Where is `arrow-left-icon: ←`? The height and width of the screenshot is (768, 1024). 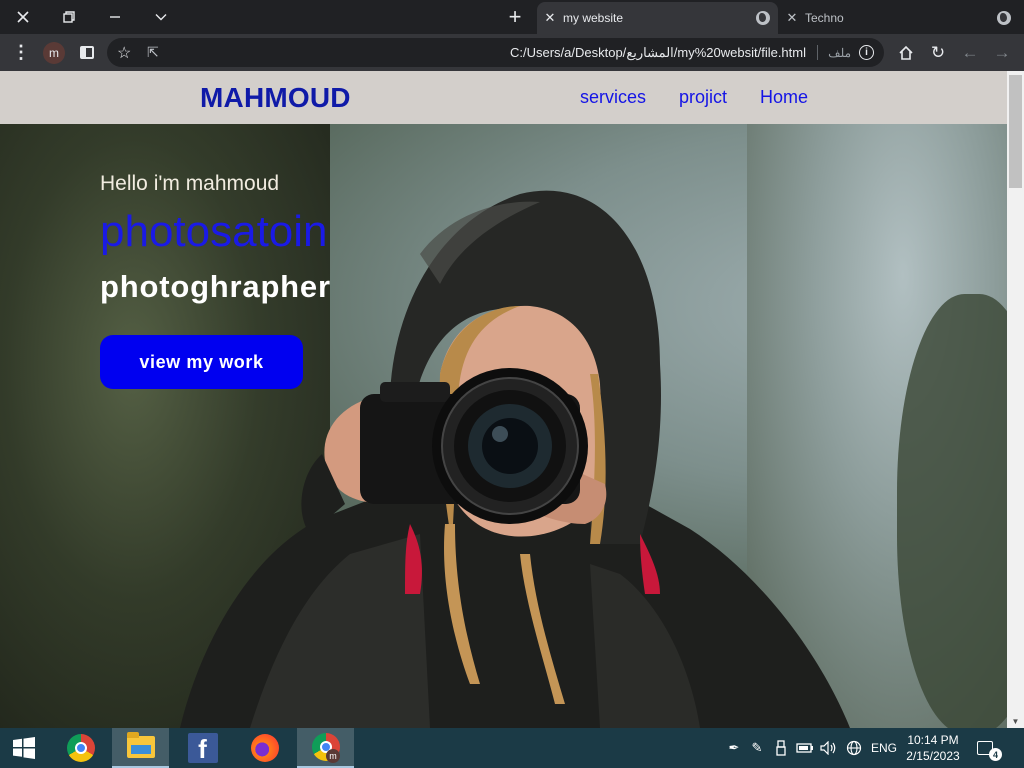 arrow-left-icon: ← is located at coordinates (970, 52).